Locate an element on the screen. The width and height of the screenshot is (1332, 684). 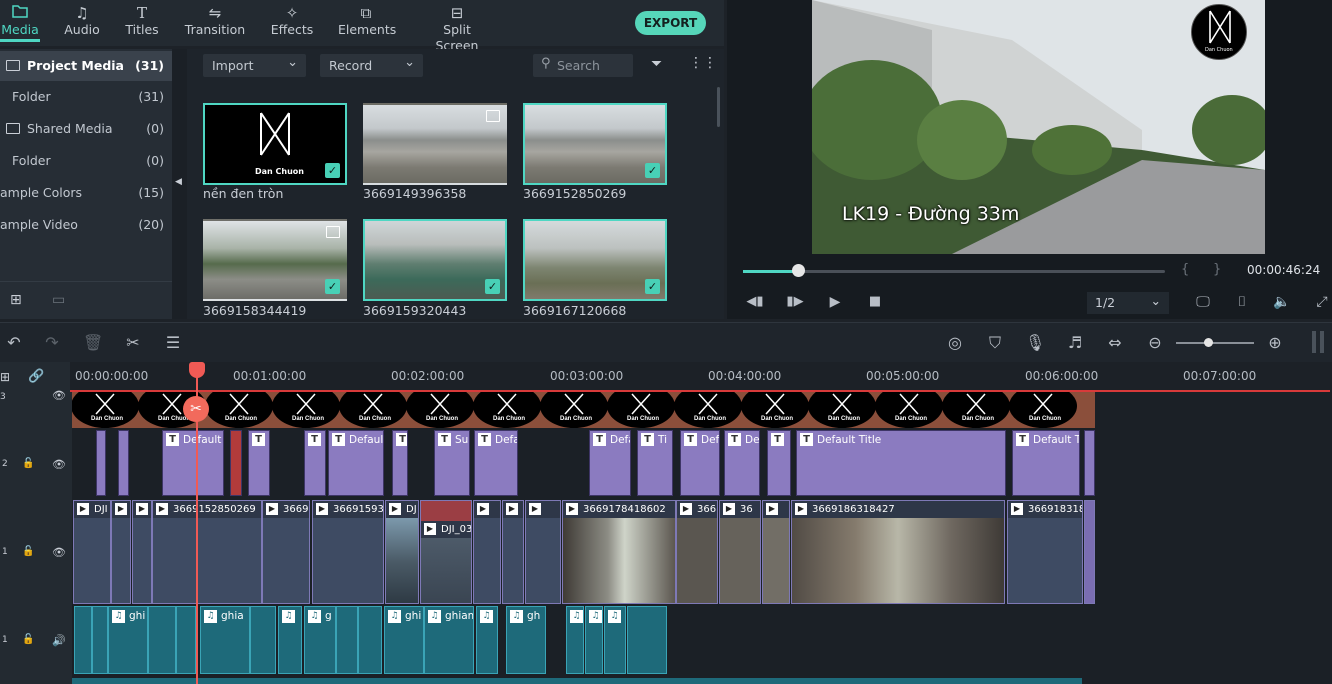
prev-frame-icon: ◀▮ is located at coordinates (755, 302).